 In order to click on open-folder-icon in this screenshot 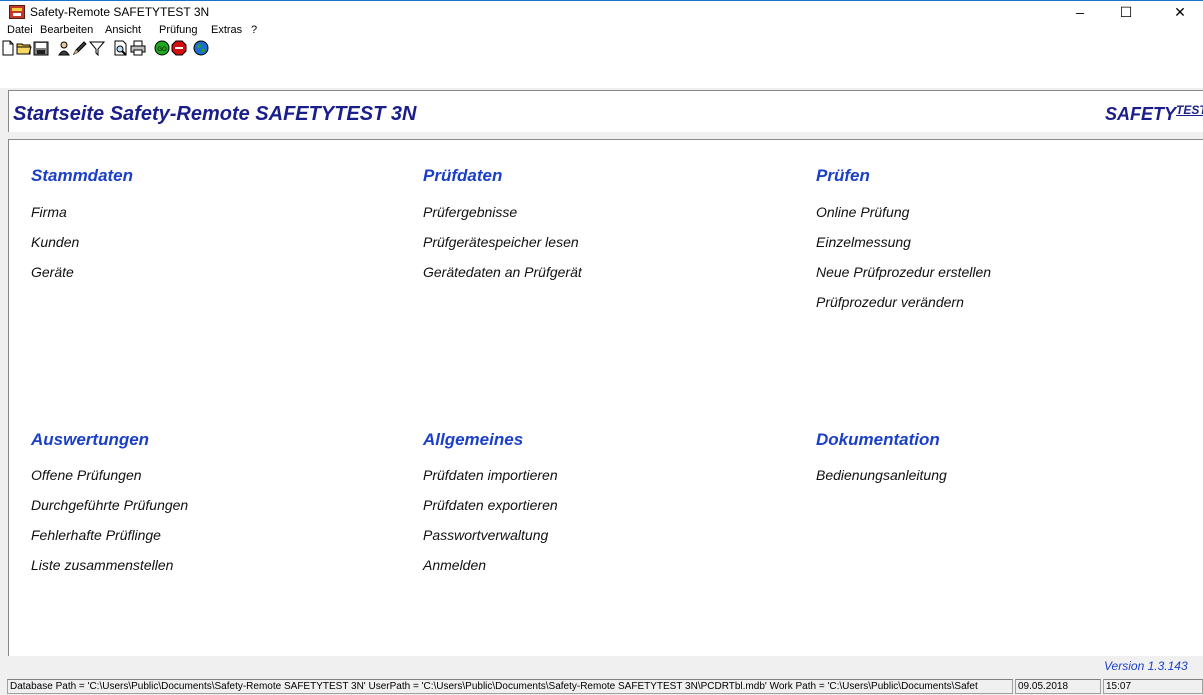, I will do `click(24, 48)`.